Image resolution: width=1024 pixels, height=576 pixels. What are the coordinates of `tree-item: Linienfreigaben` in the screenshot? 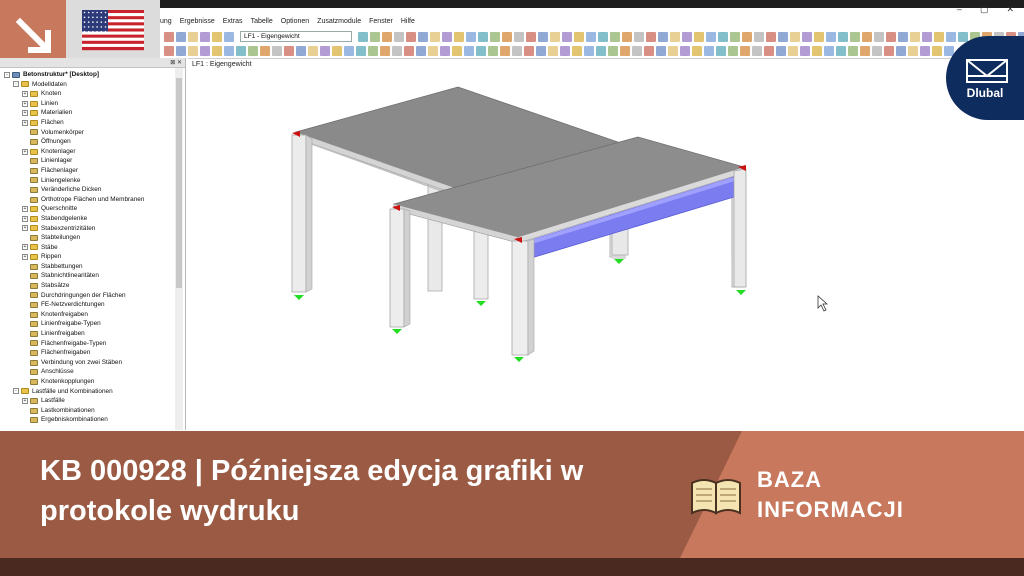 It's located at (92, 334).